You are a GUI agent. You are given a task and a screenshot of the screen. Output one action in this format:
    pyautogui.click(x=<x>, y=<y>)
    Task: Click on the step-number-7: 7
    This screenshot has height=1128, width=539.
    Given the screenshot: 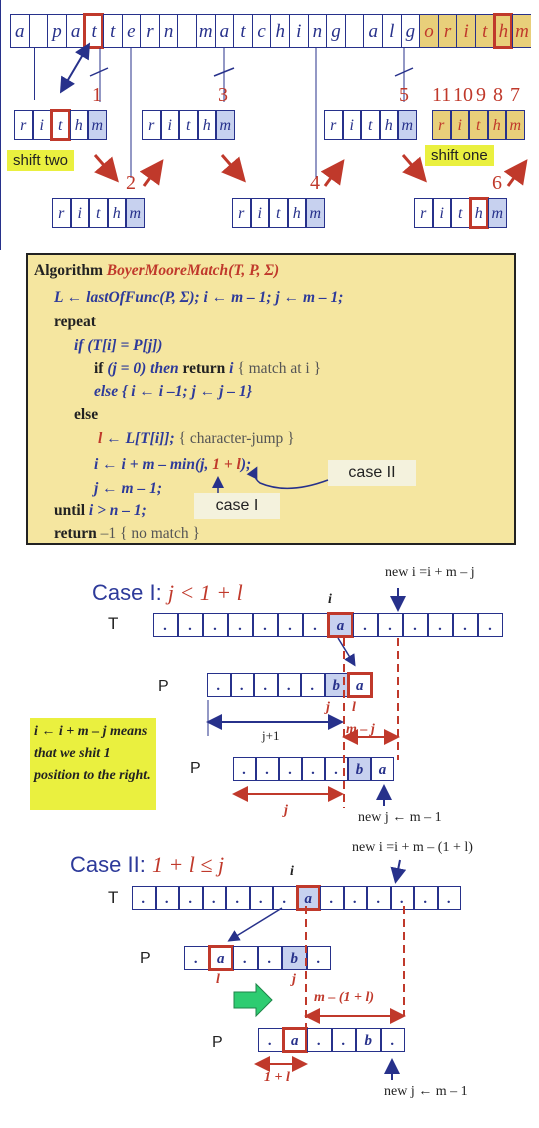 What is the action you would take?
    pyautogui.click(x=515, y=95)
    